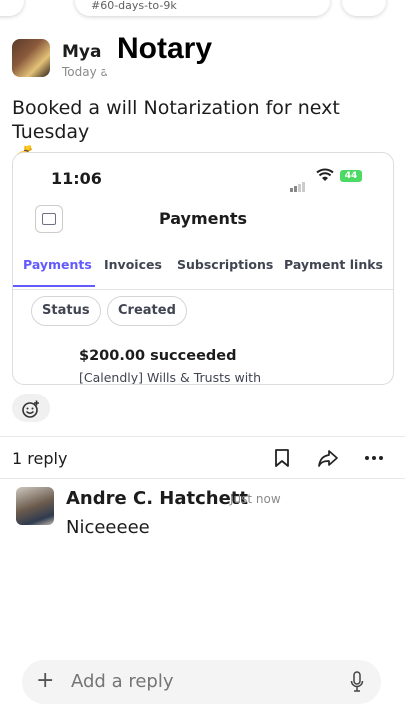 The height and width of the screenshot is (720, 405). What do you see at coordinates (108, 527) in the screenshot?
I see `reply-text: Niceeeee` at bounding box center [108, 527].